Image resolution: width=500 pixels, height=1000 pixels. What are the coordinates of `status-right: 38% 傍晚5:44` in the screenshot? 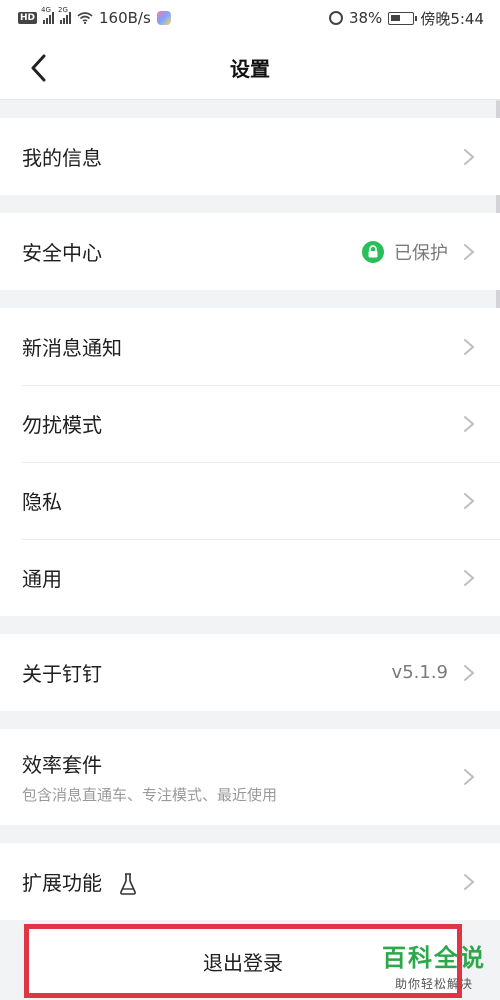 It's located at (406, 18).